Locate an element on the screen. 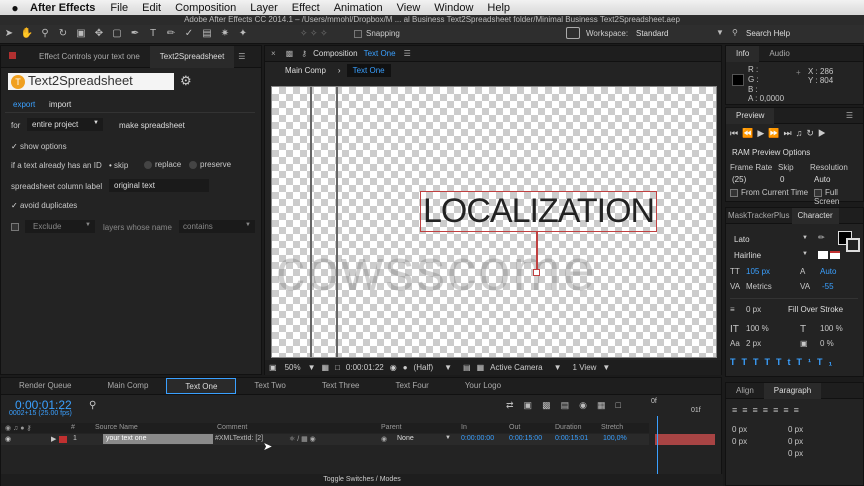 The width and height of the screenshot is (864, 486). shy-icon: ▩ is located at coordinates (551, 405).